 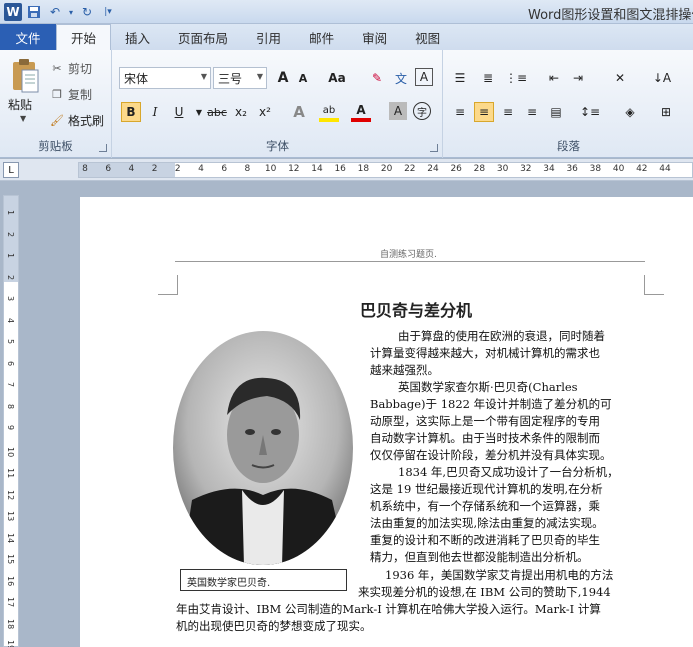 What do you see at coordinates (620, 78) in the screenshot?
I see `chinese-layout-icon: ✕` at bounding box center [620, 78].